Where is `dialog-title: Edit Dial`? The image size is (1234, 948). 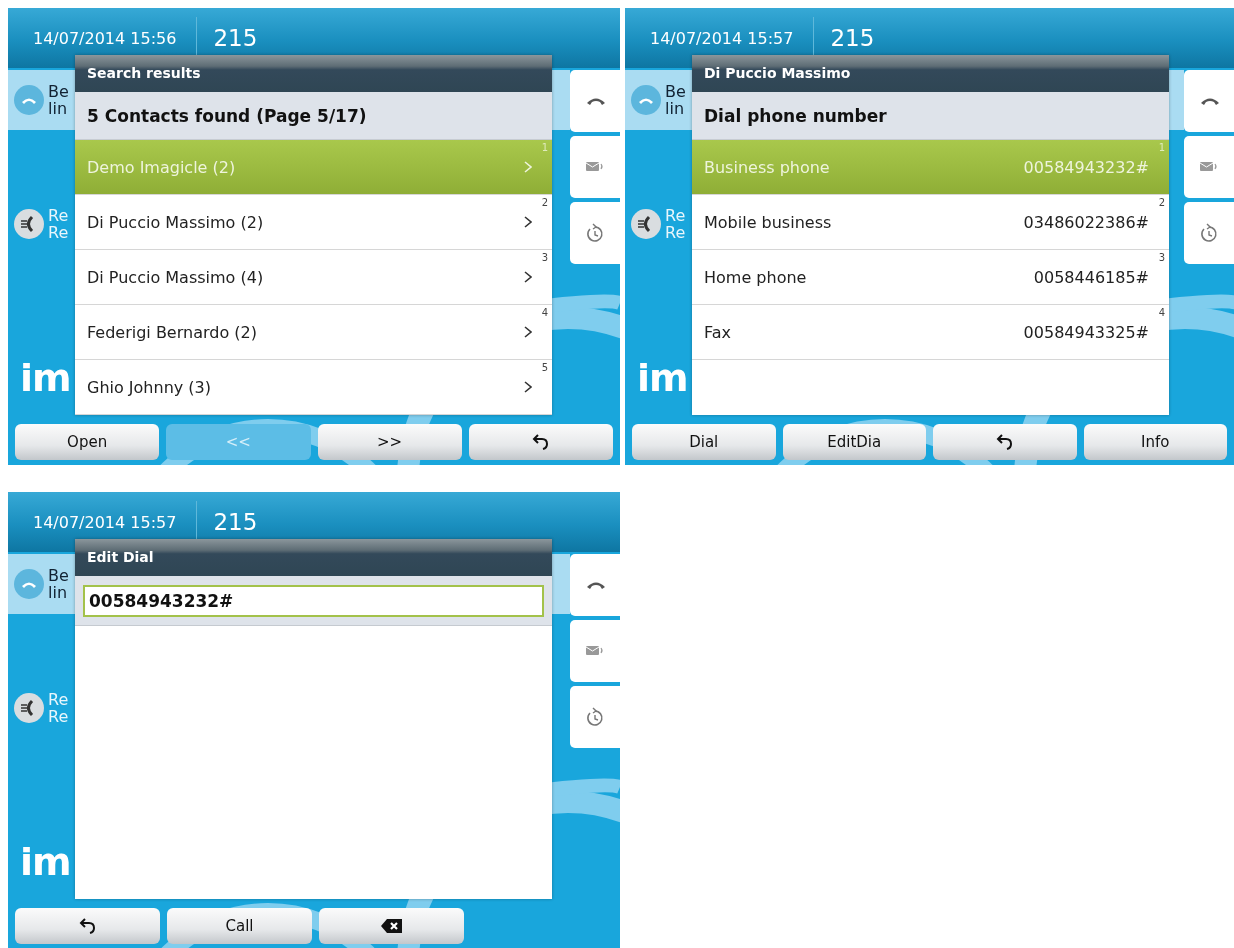
dialog-title: Edit Dial is located at coordinates (313, 557).